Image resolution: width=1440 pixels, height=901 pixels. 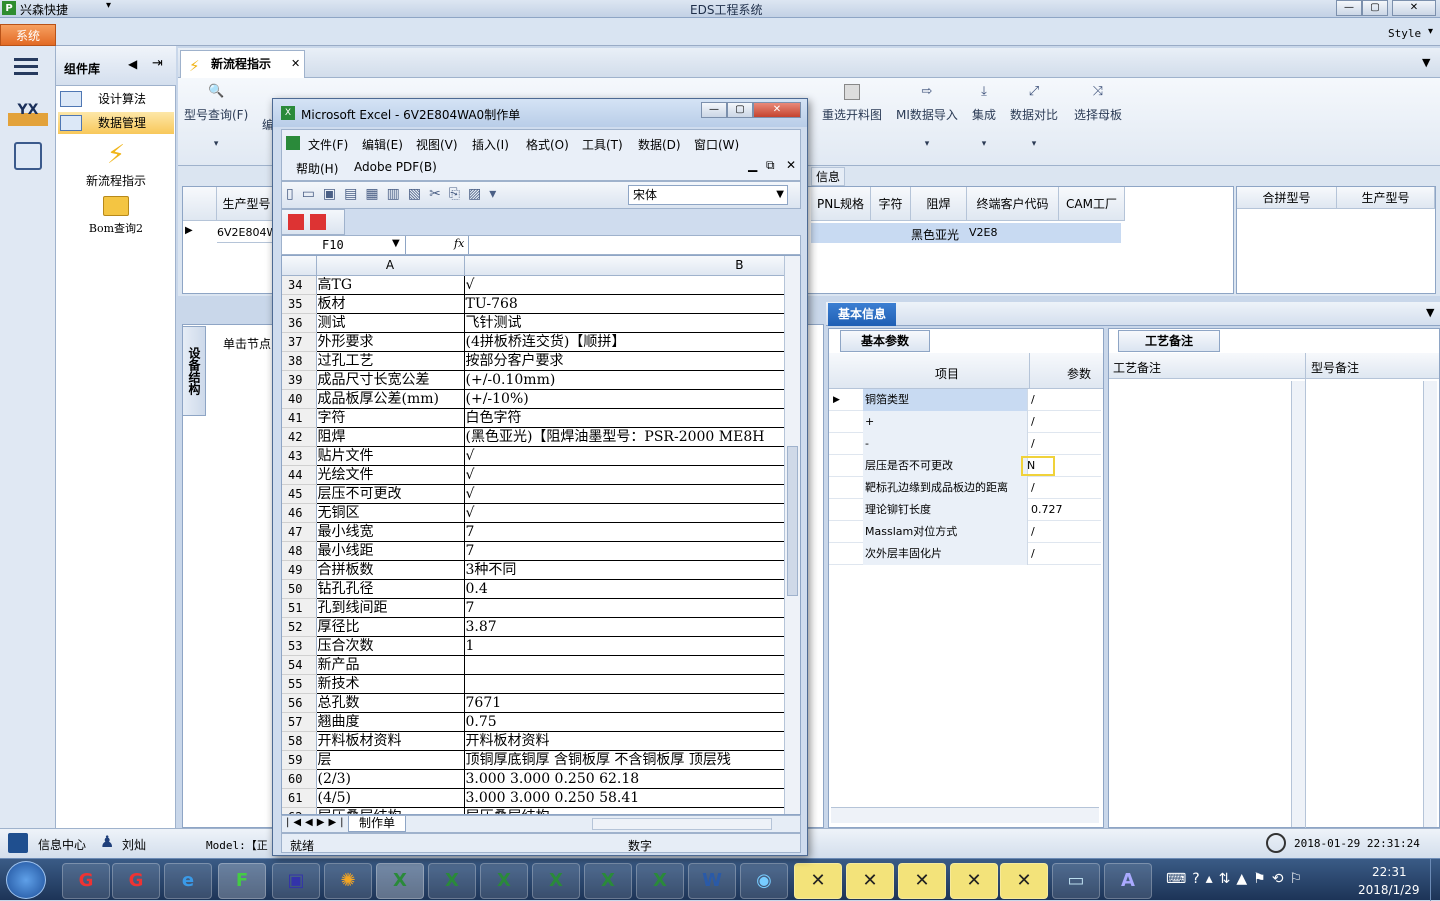 What do you see at coordinates (28, 110) in the screenshot?
I see `yx-logo-icon: YX` at bounding box center [28, 110].